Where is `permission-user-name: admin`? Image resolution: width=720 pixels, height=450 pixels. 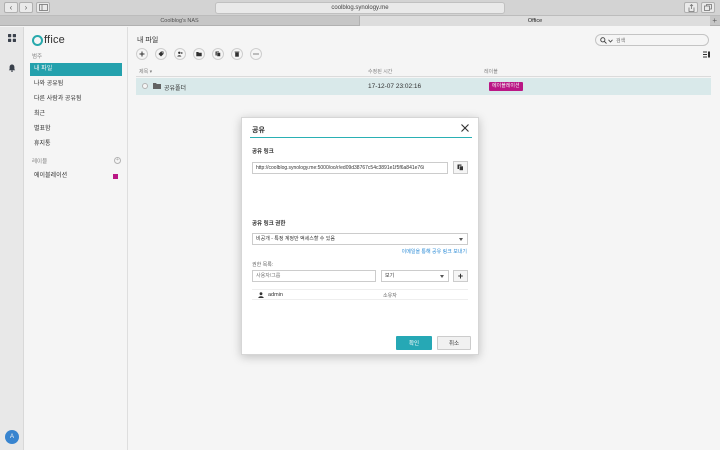 permission-user-name: admin is located at coordinates (275, 295).